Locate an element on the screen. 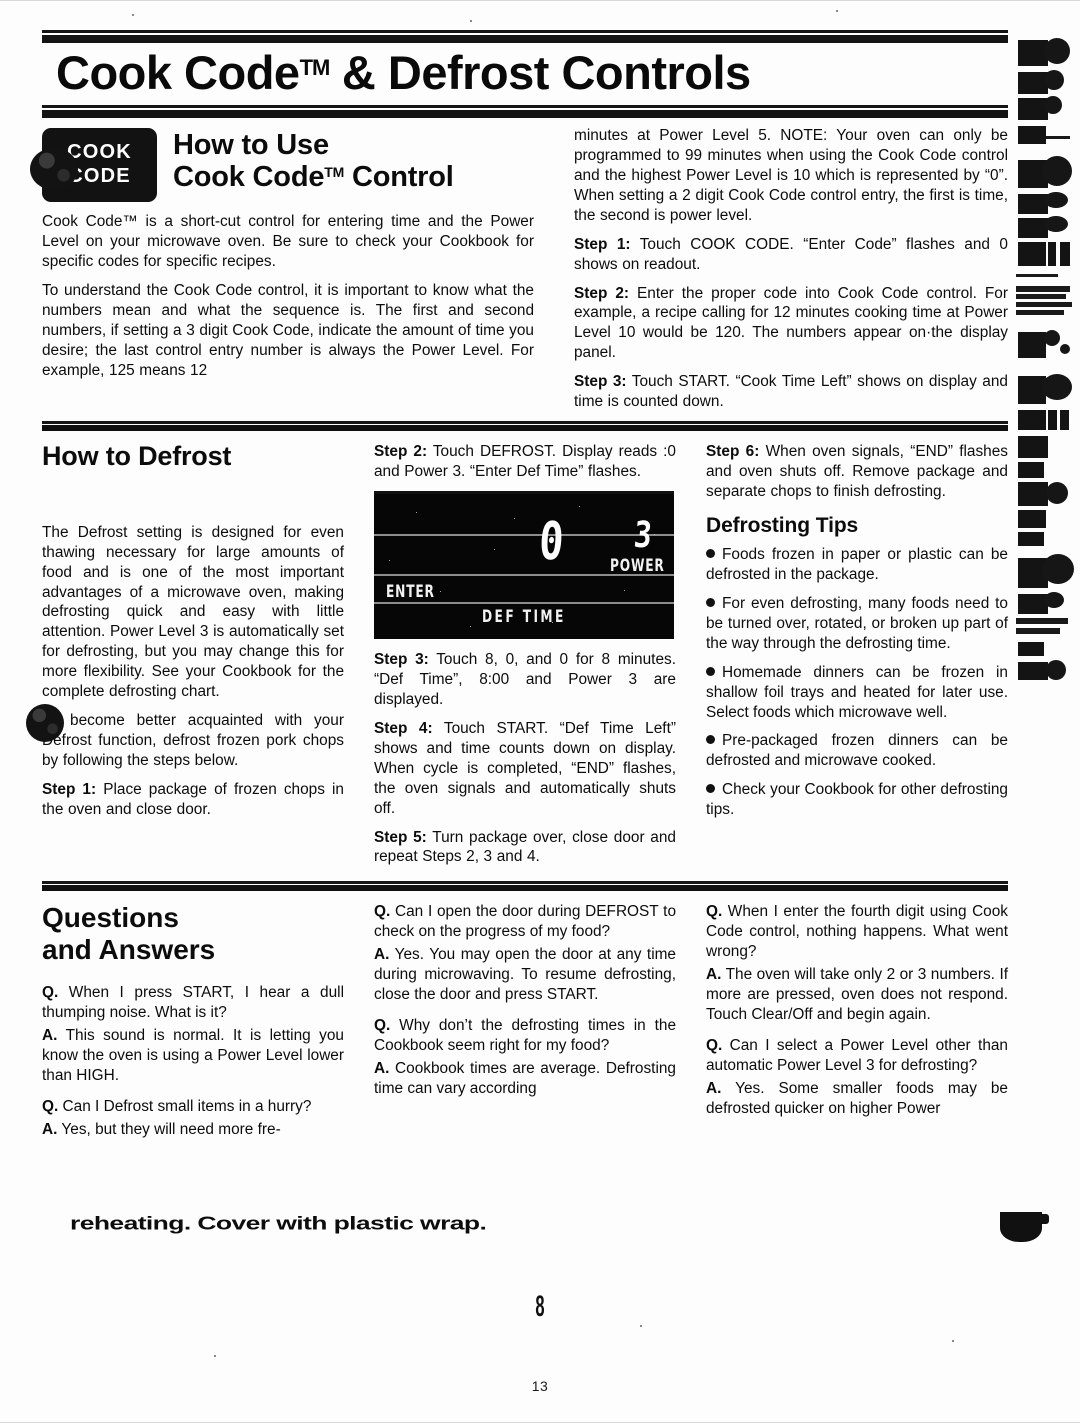 This screenshot has width=1080, height=1423. page-title-rest: & Defrost Controls is located at coordinates (540, 72).